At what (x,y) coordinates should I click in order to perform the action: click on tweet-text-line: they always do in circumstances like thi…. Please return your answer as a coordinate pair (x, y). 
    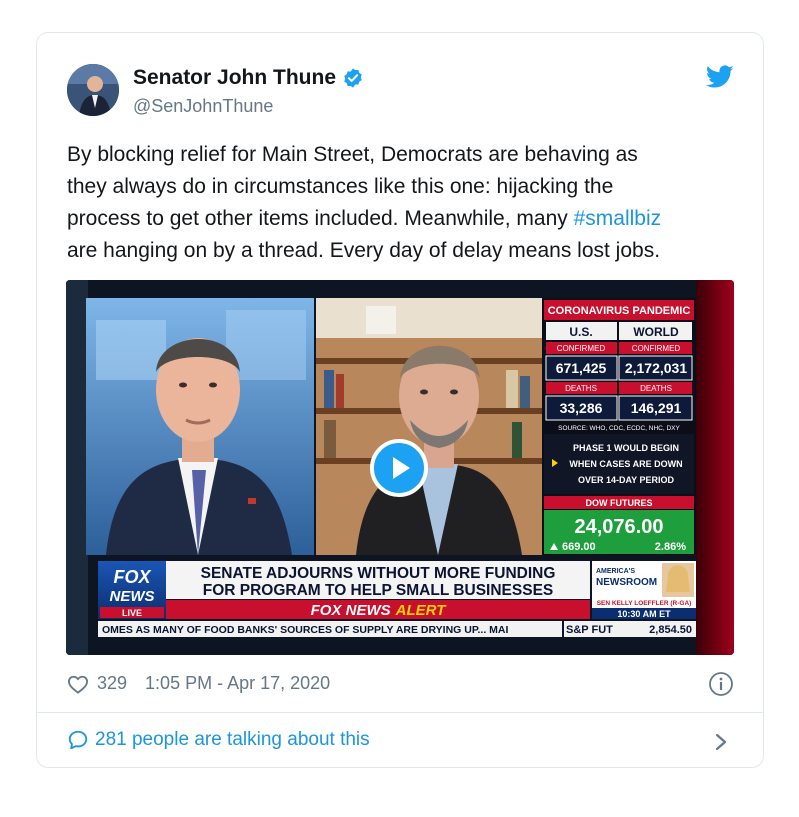
    Looking at the image, I should click on (340, 186).